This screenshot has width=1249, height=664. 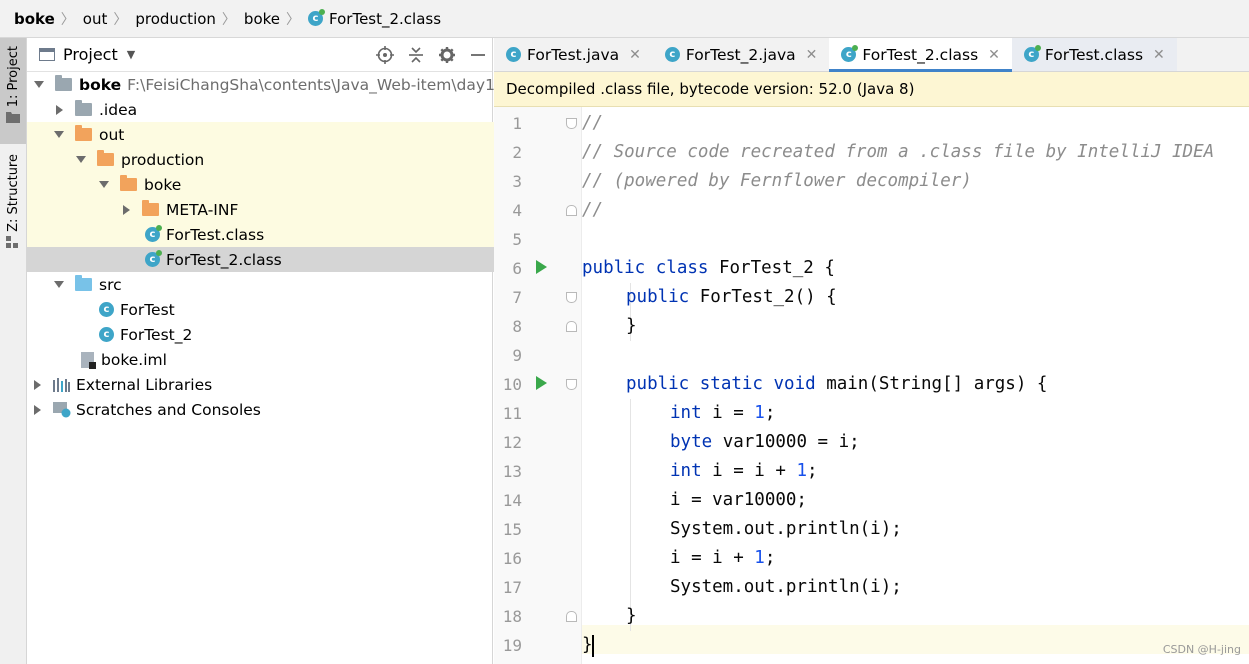 I want to click on breadcrumb-item-project: boke 〉, so click(x=48, y=19).